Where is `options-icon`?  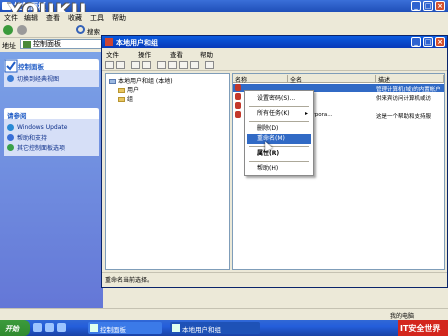
options-icon is located at coordinates (10, 147).